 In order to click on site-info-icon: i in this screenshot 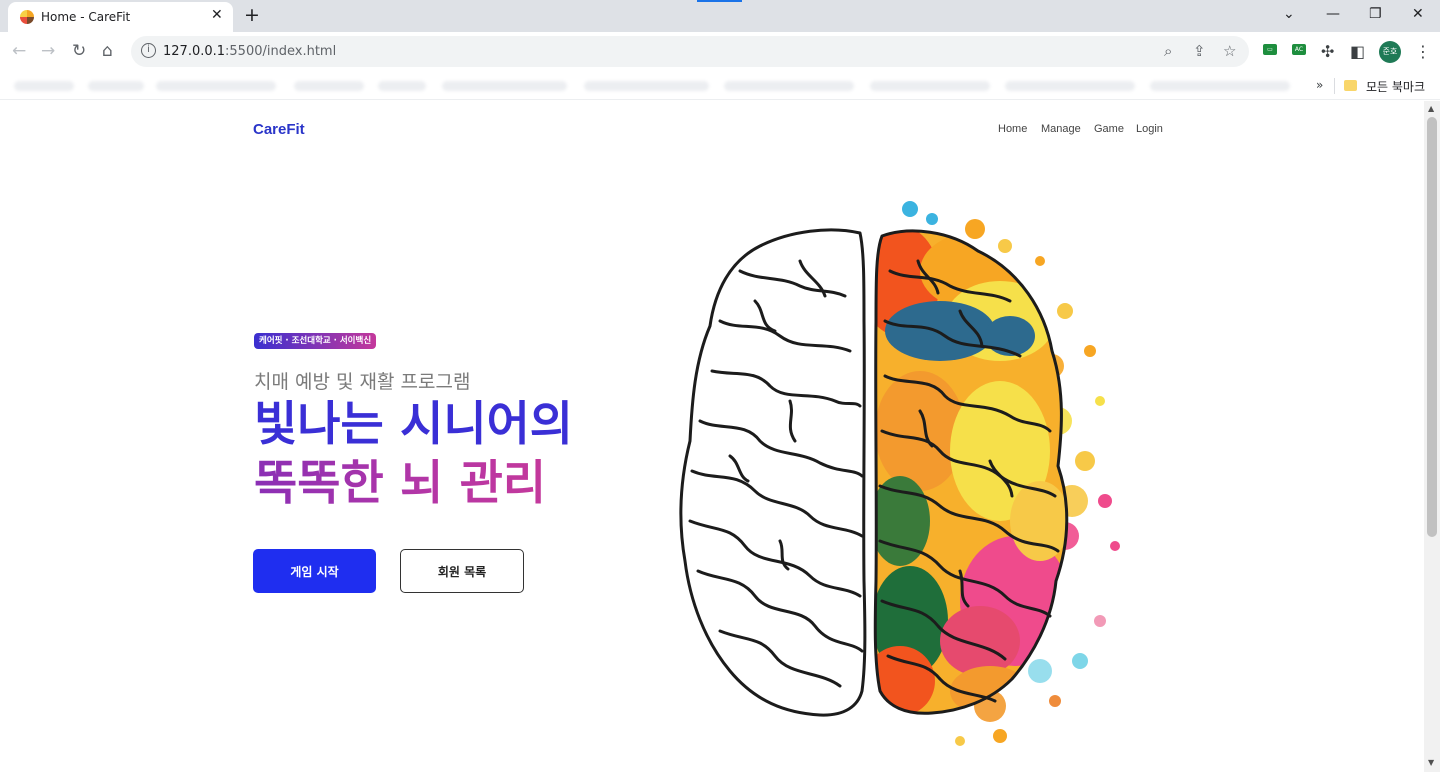, I will do `click(148, 50)`.